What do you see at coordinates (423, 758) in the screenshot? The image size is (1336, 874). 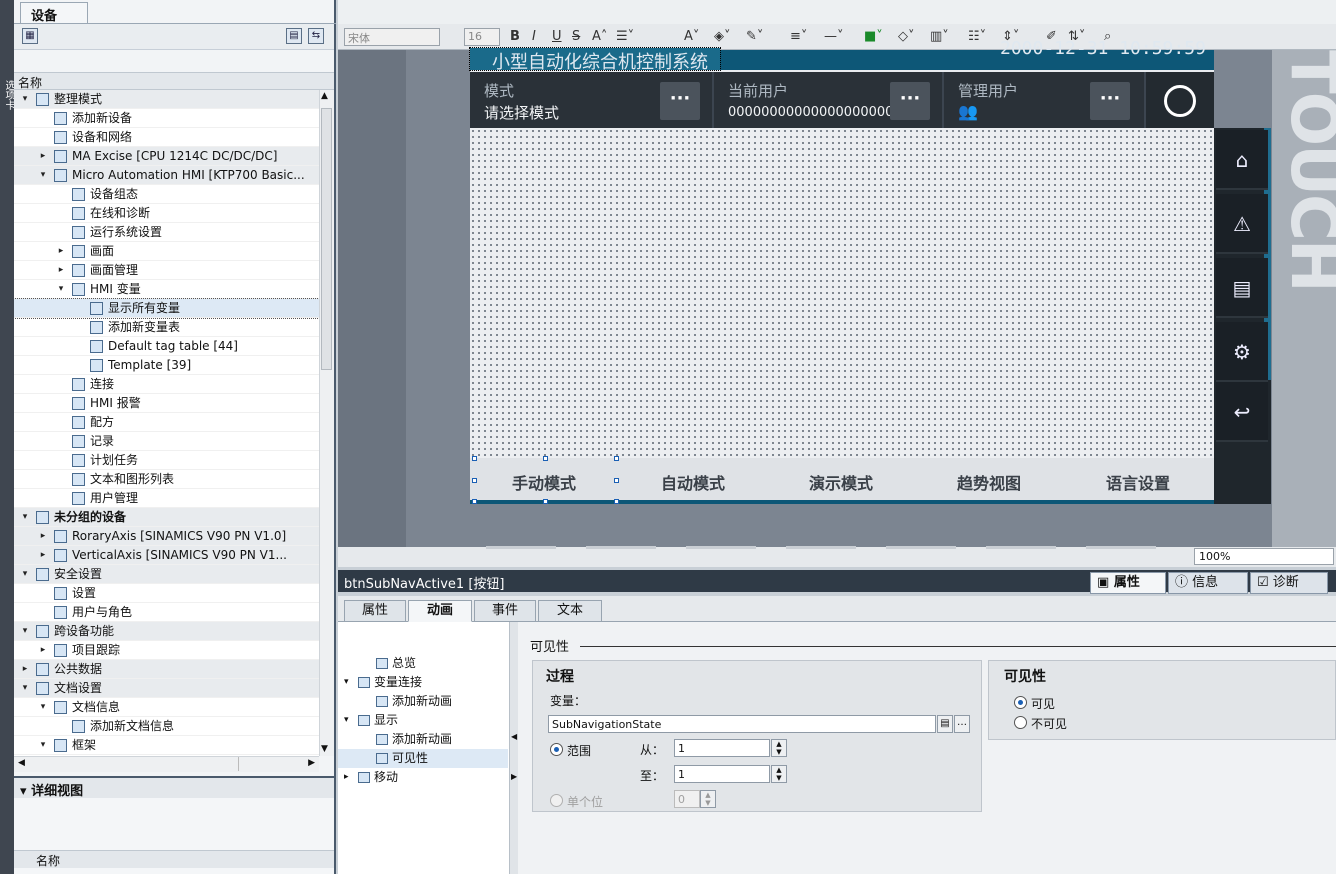 I see `animation-nav-item: 可见性` at bounding box center [423, 758].